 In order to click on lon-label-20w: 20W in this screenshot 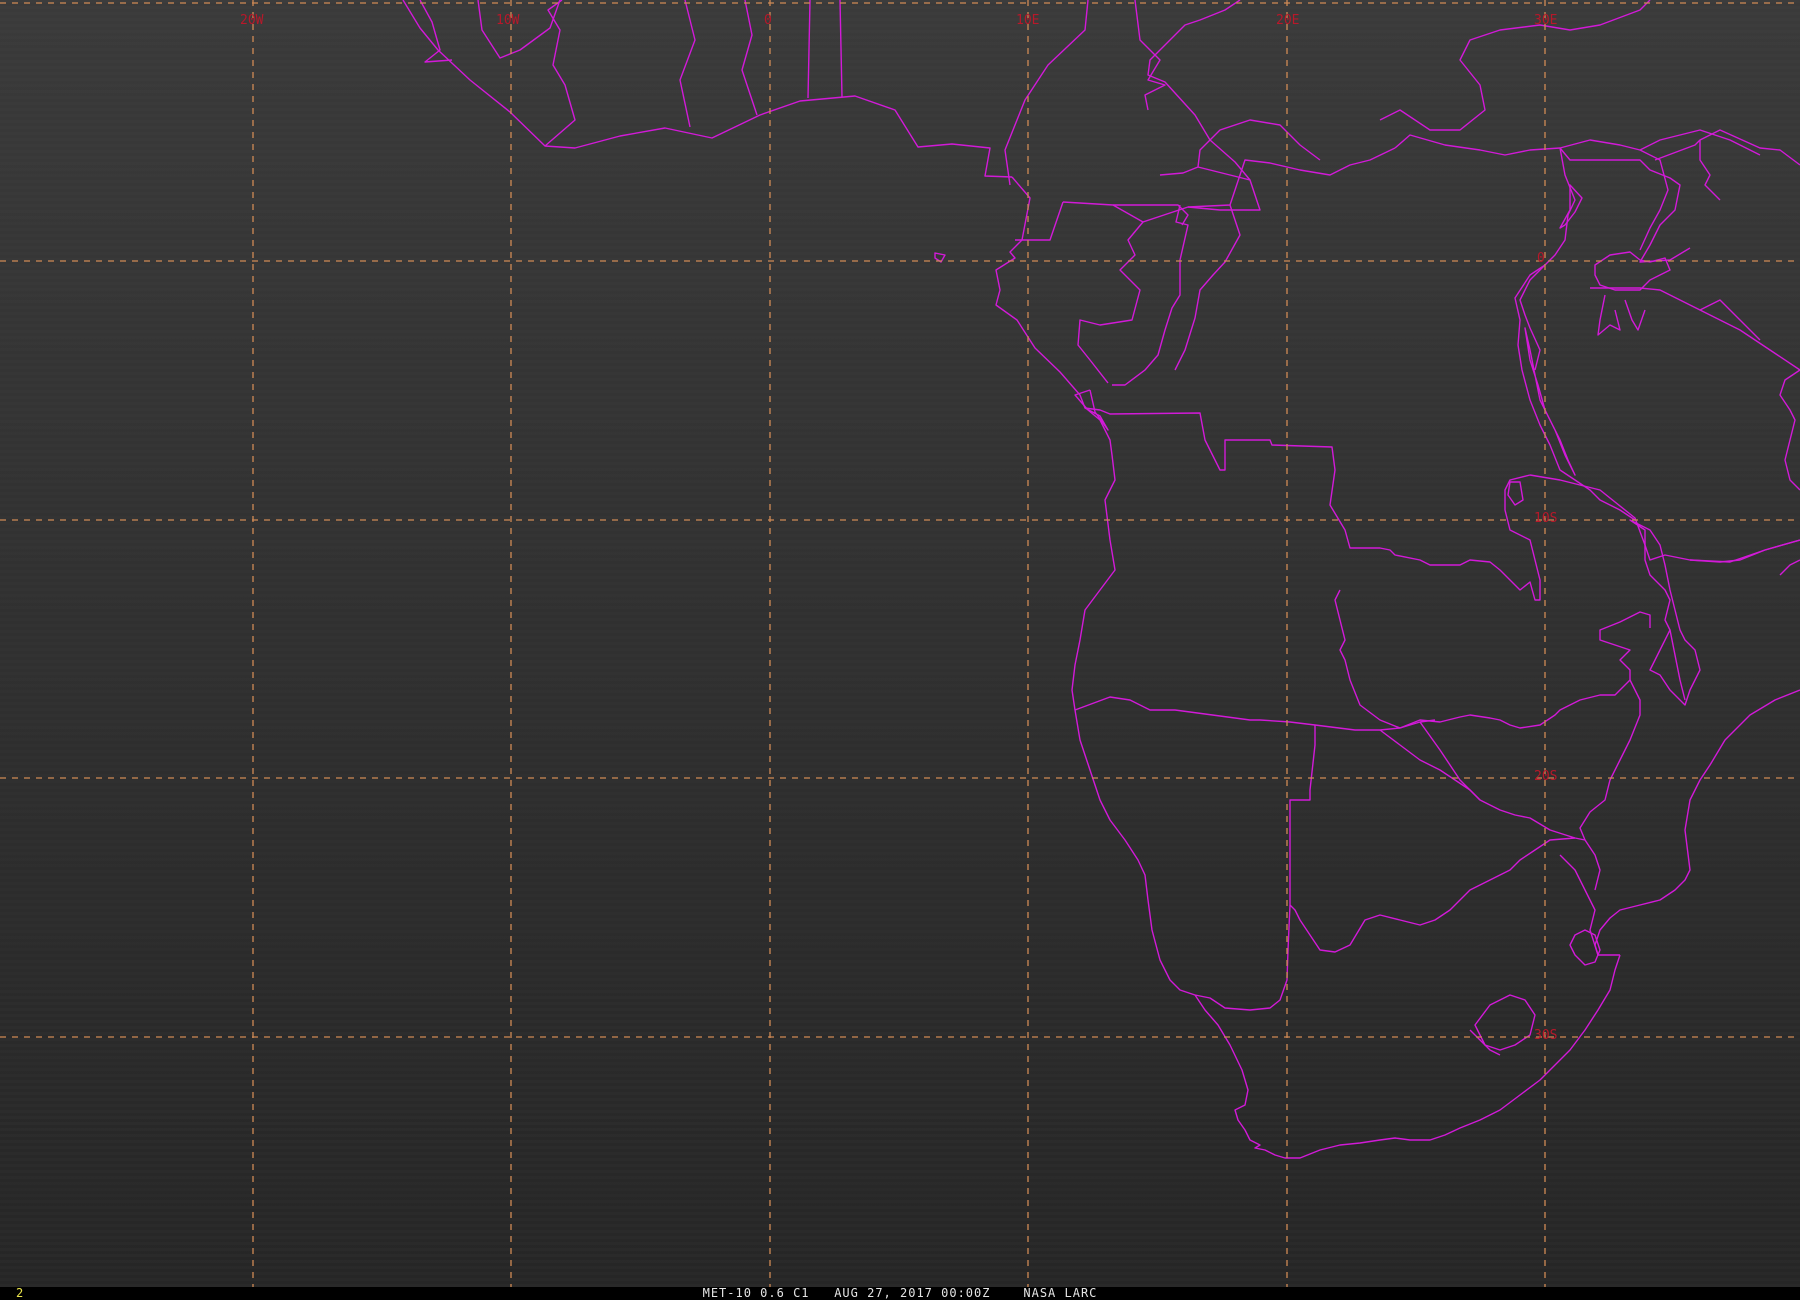, I will do `click(252, 20)`.